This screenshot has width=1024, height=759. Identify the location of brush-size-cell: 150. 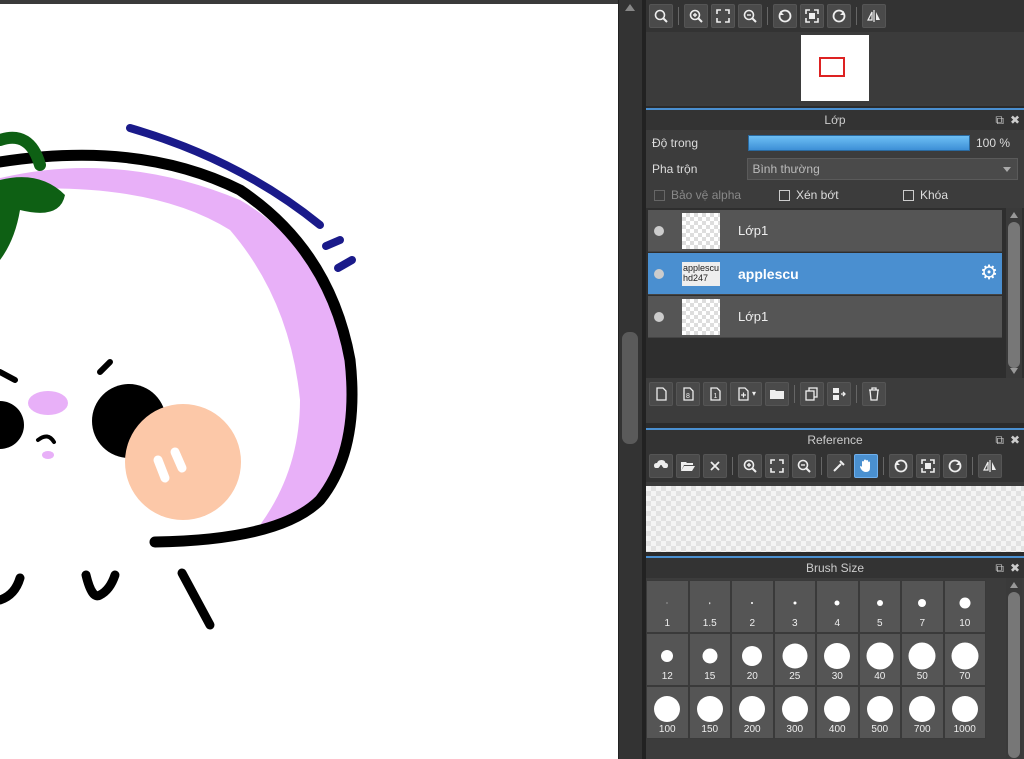
(709, 712).